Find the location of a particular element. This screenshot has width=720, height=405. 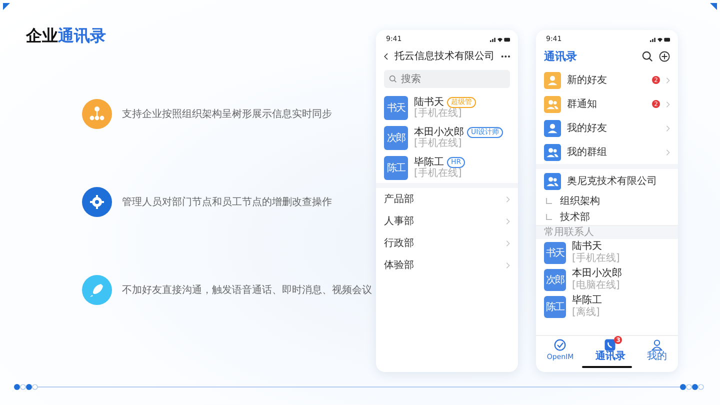

screen-title: 通讯录 is located at coordinates (561, 56).